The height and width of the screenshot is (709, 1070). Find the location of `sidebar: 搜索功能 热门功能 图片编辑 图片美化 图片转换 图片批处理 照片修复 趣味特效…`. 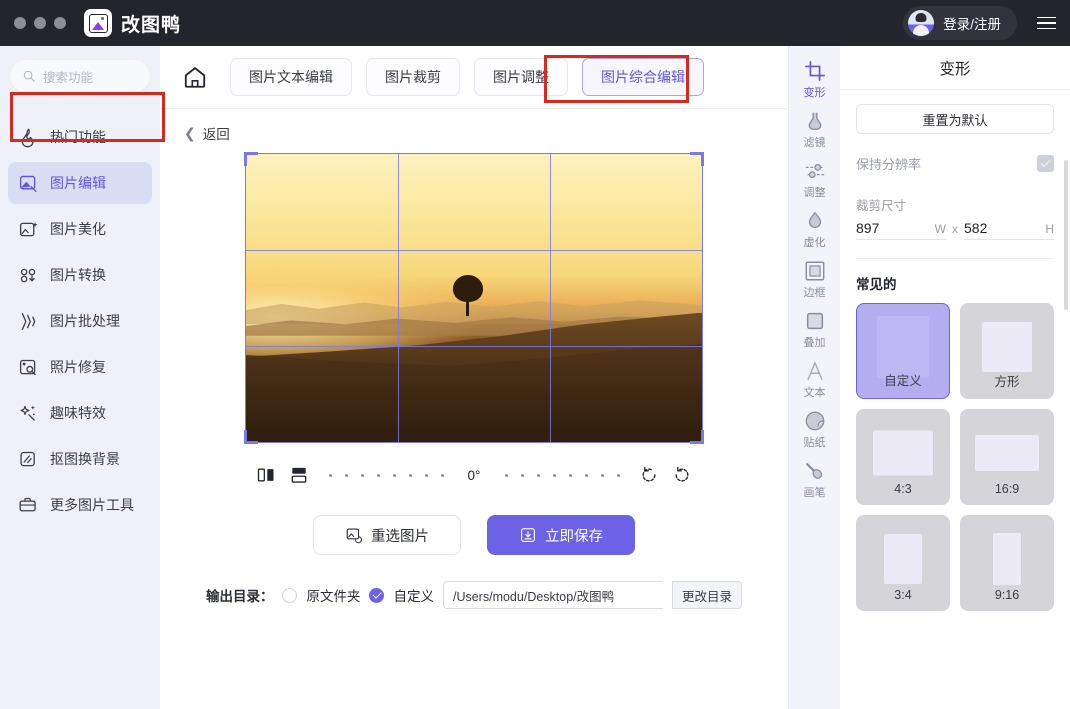

sidebar: 搜索功能 热门功能 图片编辑 图片美化 图片转换 图片批处理 照片修复 趣味特效… is located at coordinates (82, 377).